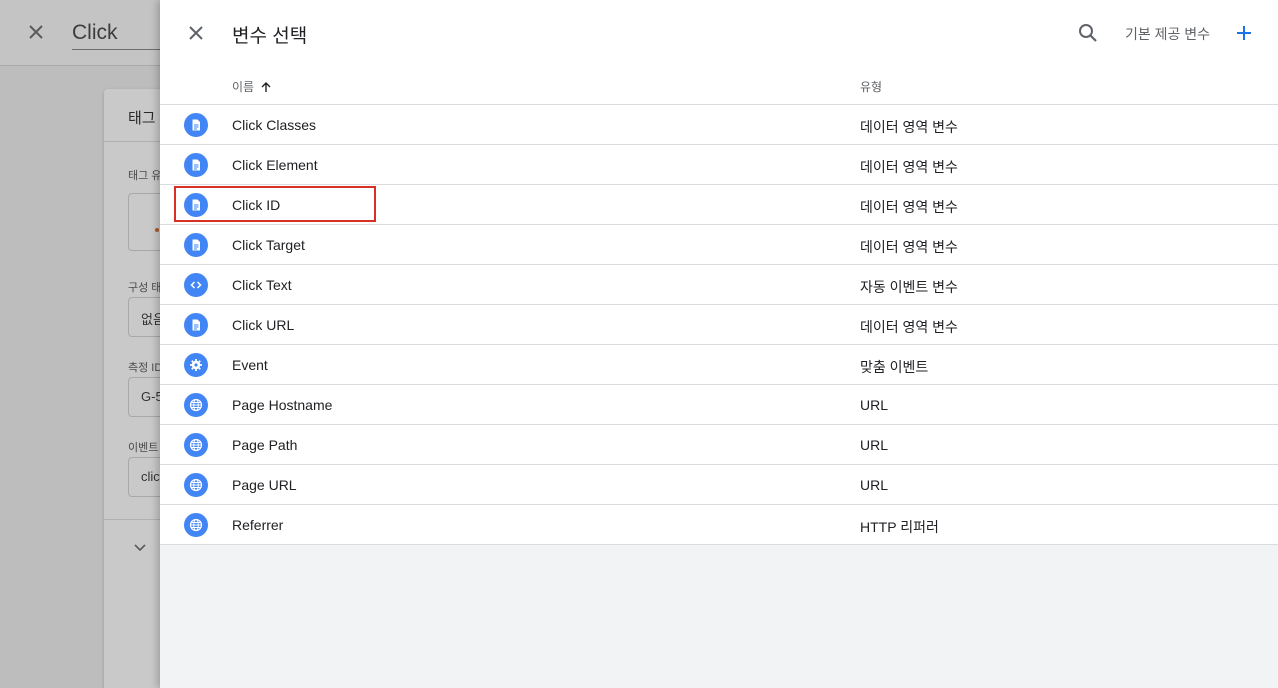  Describe the element at coordinates (719, 125) in the screenshot. I see `table-row: Click Classes 데이터 영역 변수` at that location.